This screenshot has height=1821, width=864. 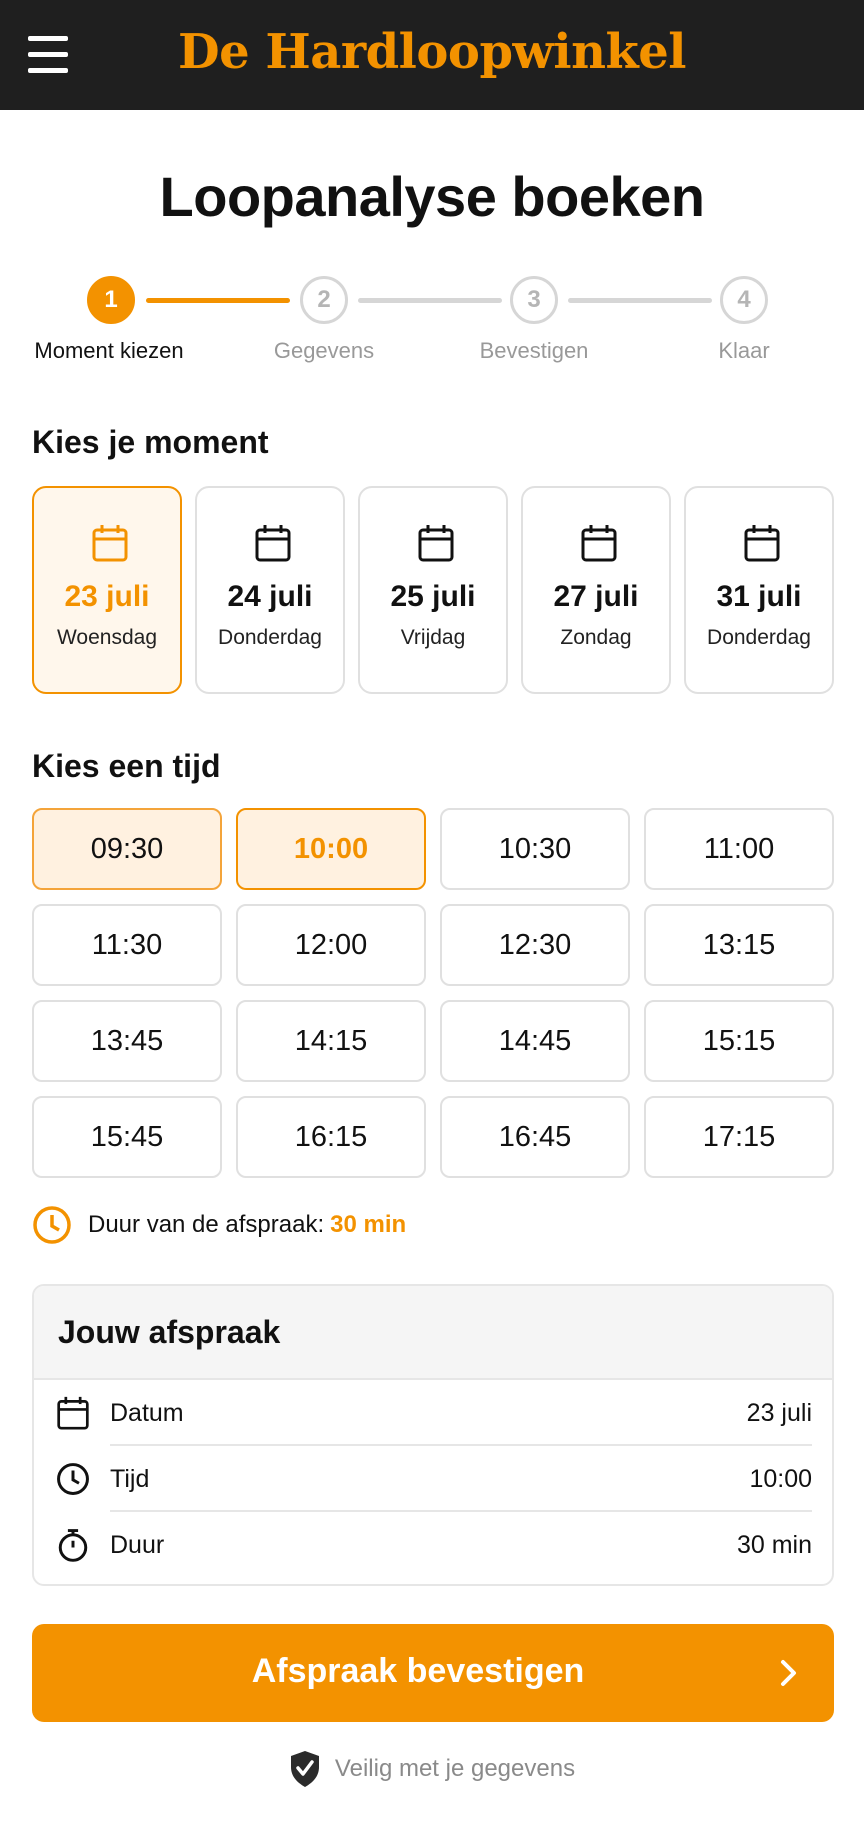 What do you see at coordinates (433, 637) in the screenshot?
I see `weekday-label: Vrijdag` at bounding box center [433, 637].